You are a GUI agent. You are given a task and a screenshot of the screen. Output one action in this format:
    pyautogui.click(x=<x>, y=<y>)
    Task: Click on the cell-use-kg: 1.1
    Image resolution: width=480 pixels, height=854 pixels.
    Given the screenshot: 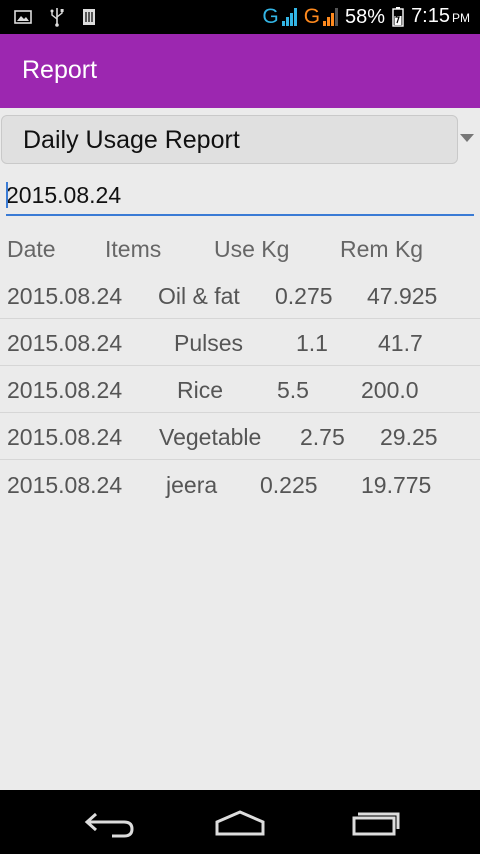 What is the action you would take?
    pyautogui.click(x=312, y=343)
    